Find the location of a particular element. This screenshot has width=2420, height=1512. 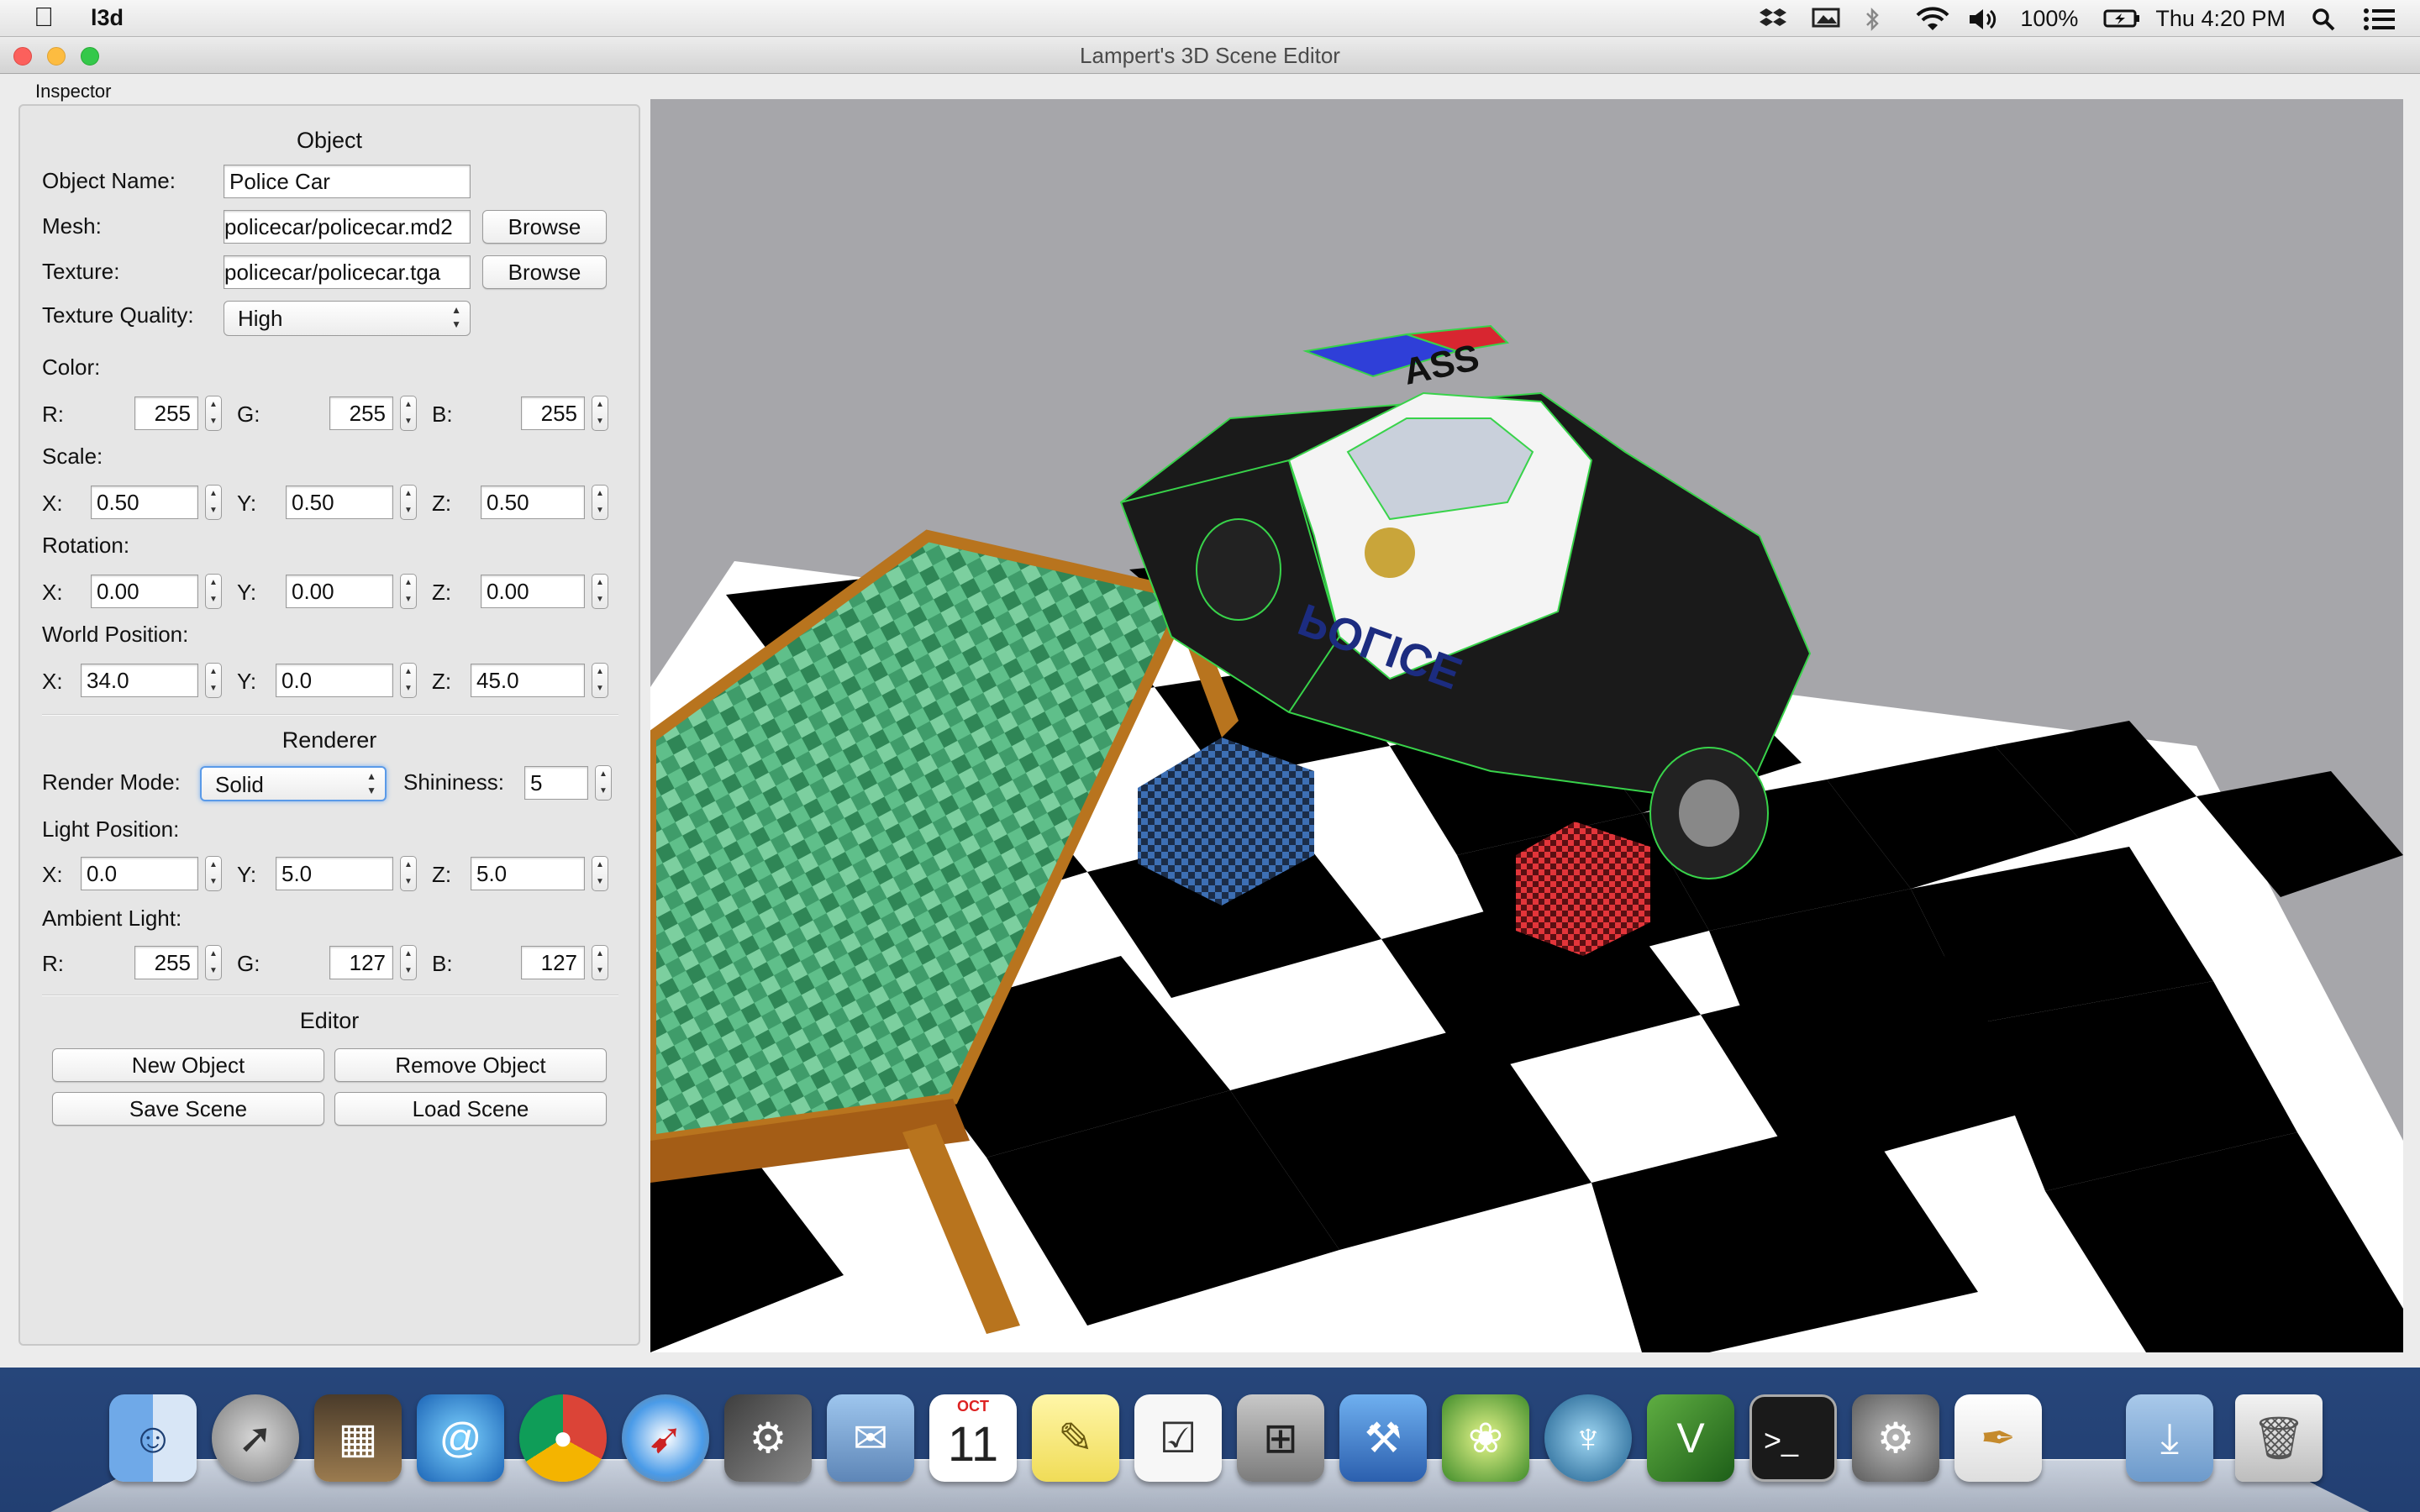

render-mode-value: Solid is located at coordinates (240, 784).